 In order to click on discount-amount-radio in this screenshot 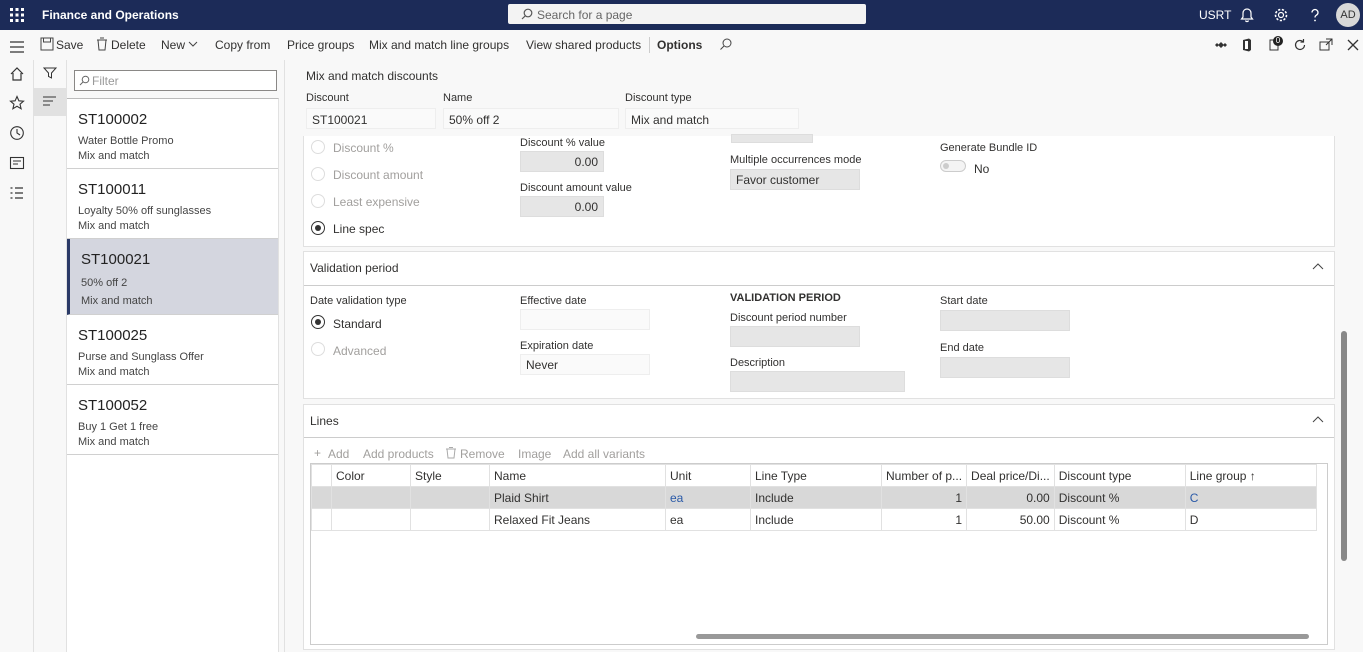, I will do `click(318, 174)`.